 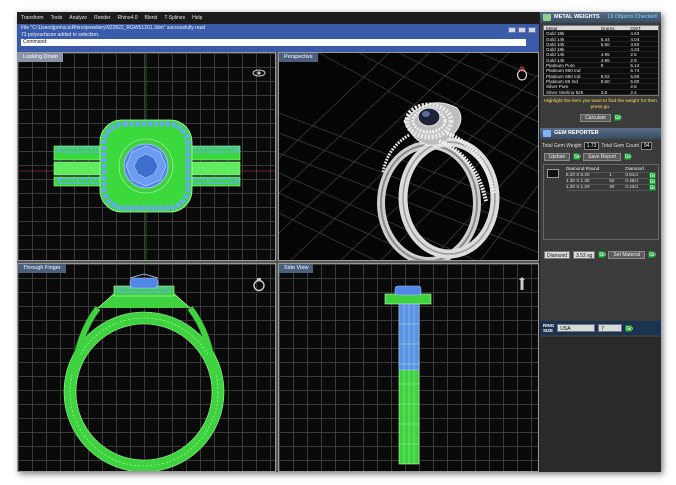 What do you see at coordinates (57, 18) in the screenshot?
I see `menu-tools: Tools` at bounding box center [57, 18].